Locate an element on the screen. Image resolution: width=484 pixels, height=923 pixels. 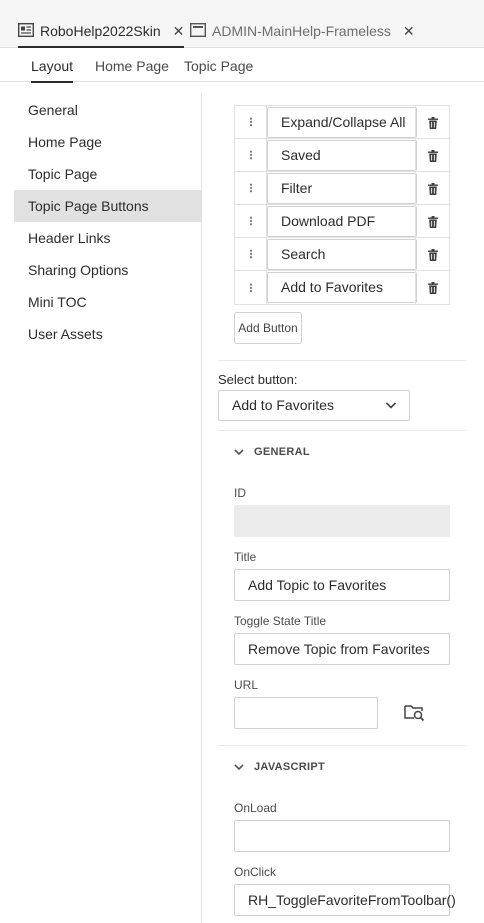
settings-tab-bar: Layout Home Page Topic Page is located at coordinates (242, 65).